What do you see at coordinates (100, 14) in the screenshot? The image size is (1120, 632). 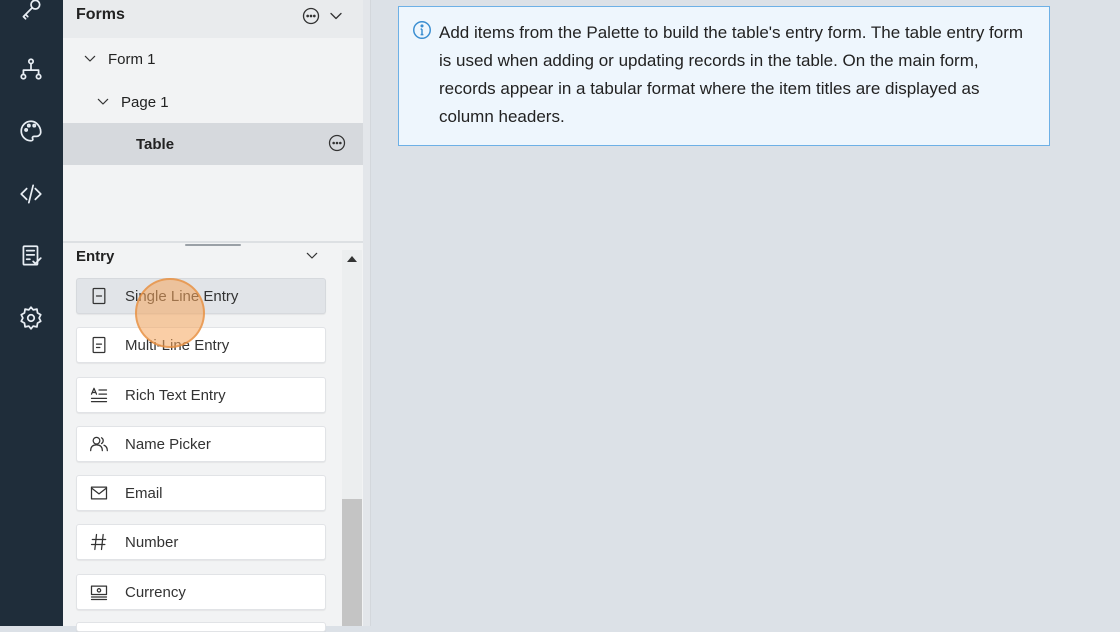 I see `forms-title: Forms` at bounding box center [100, 14].